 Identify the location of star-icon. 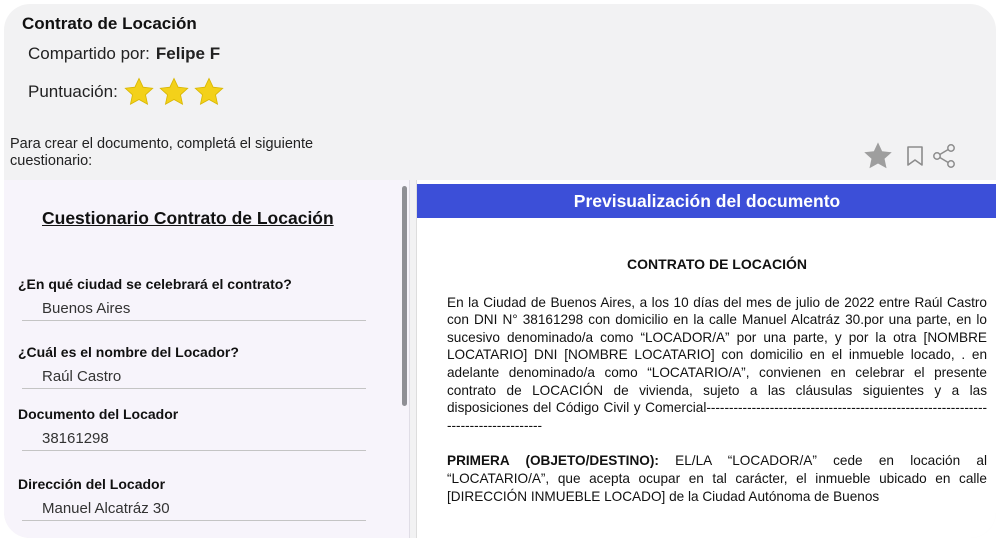
(878, 155).